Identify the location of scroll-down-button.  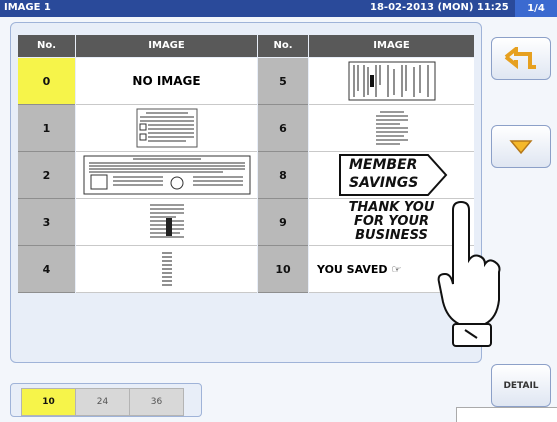
(521, 146).